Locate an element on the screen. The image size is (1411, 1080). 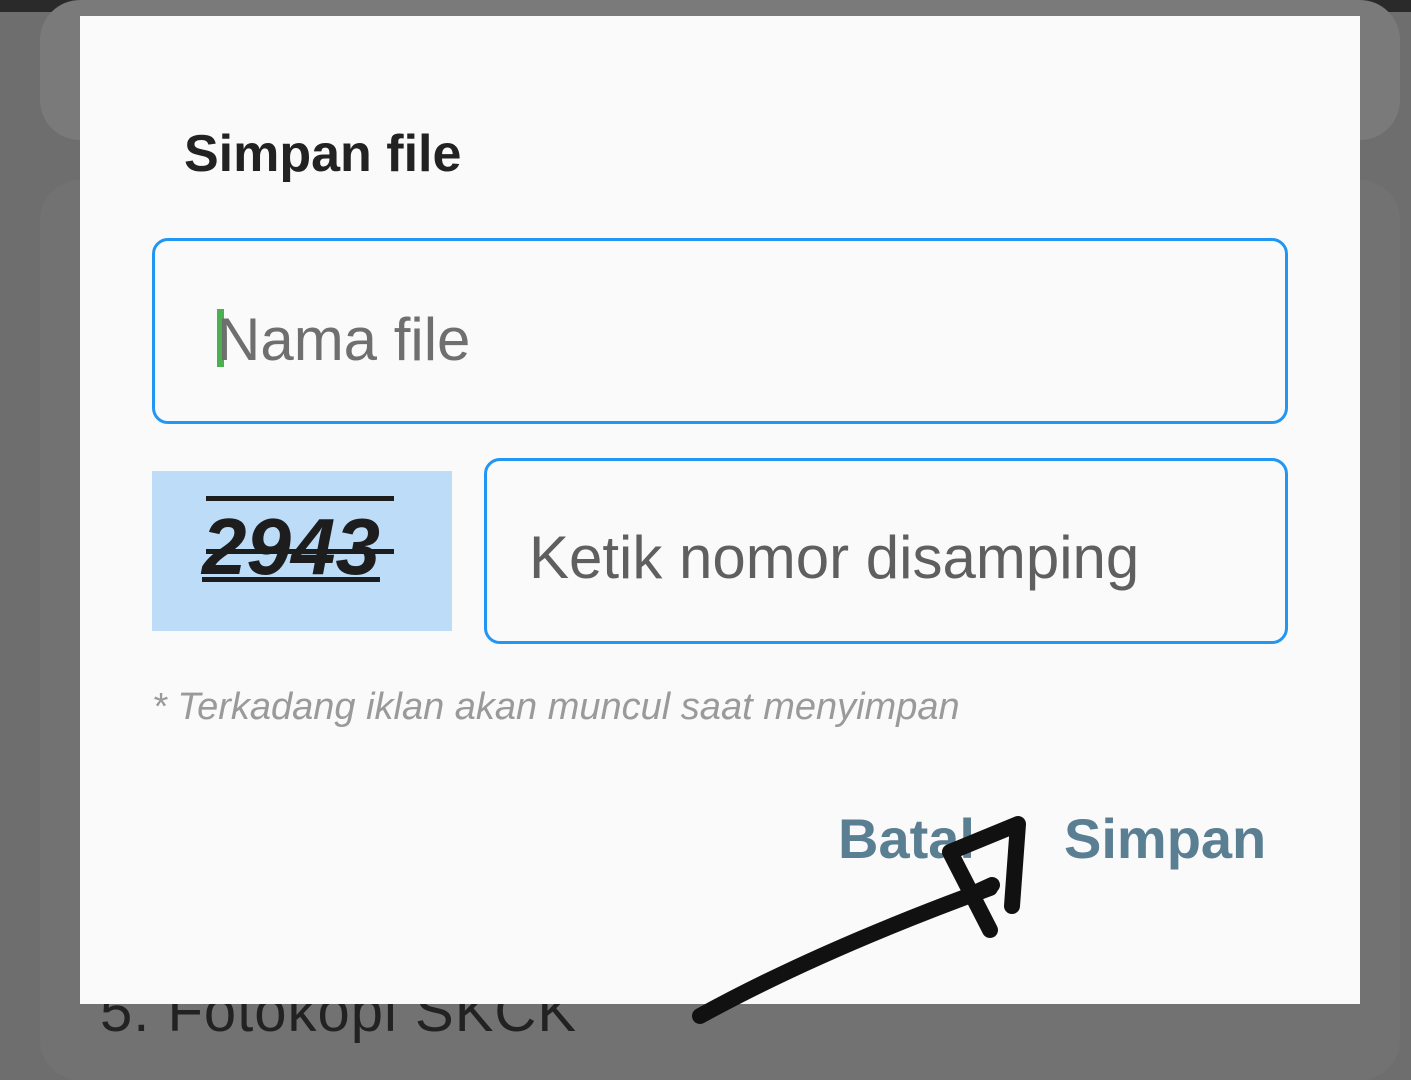
captcha-input: Ketik nomor disamping is located at coordinates (886, 551).